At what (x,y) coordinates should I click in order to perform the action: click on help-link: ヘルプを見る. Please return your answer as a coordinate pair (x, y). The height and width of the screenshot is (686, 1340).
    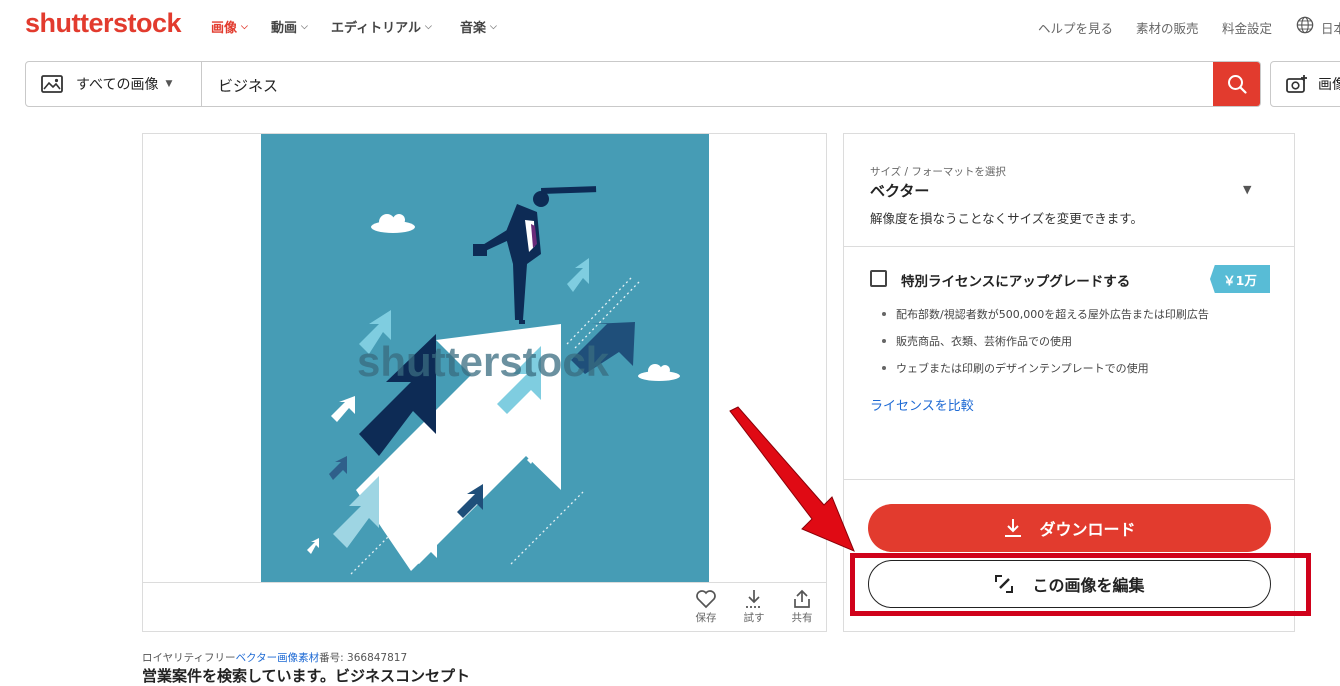
    Looking at the image, I should click on (1075, 27).